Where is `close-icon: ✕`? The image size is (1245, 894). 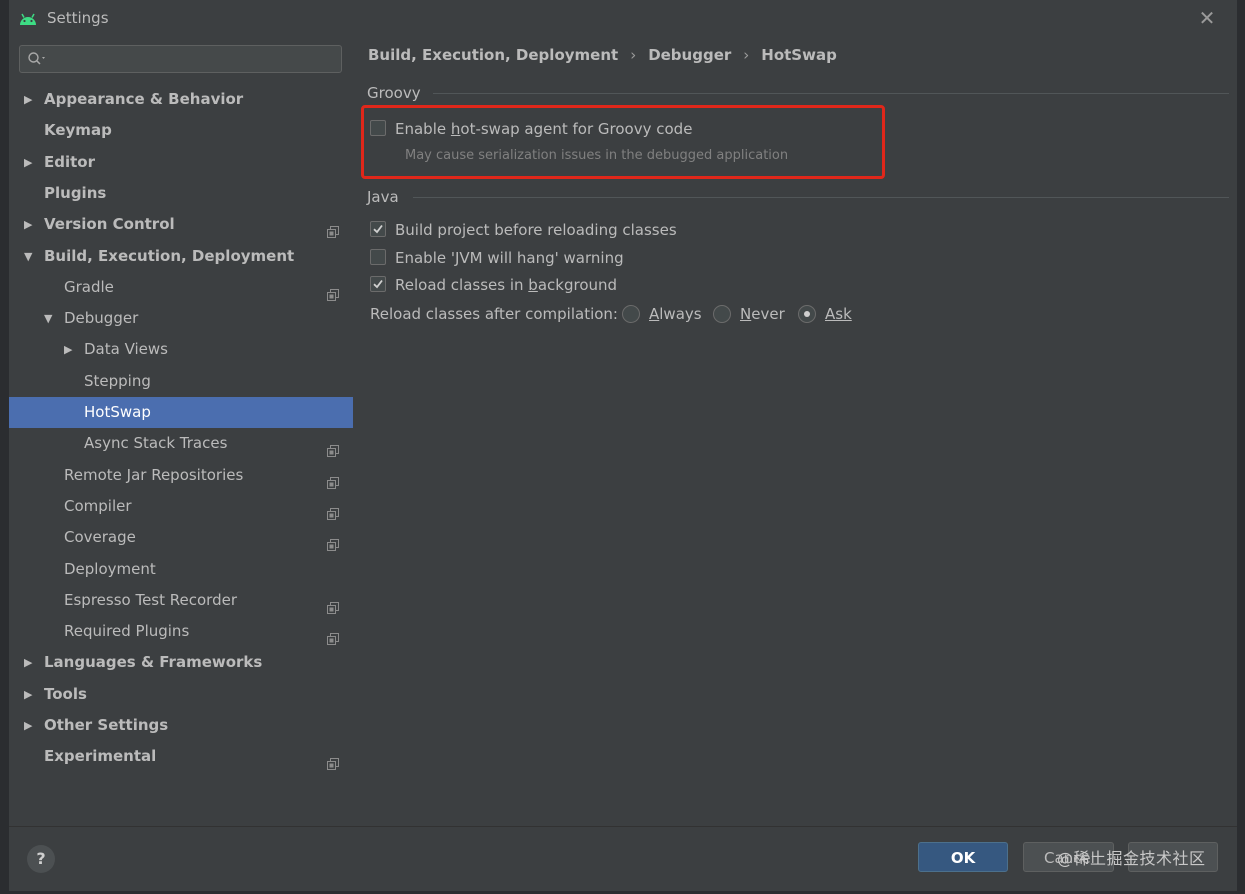 close-icon: ✕ is located at coordinates (1207, 18).